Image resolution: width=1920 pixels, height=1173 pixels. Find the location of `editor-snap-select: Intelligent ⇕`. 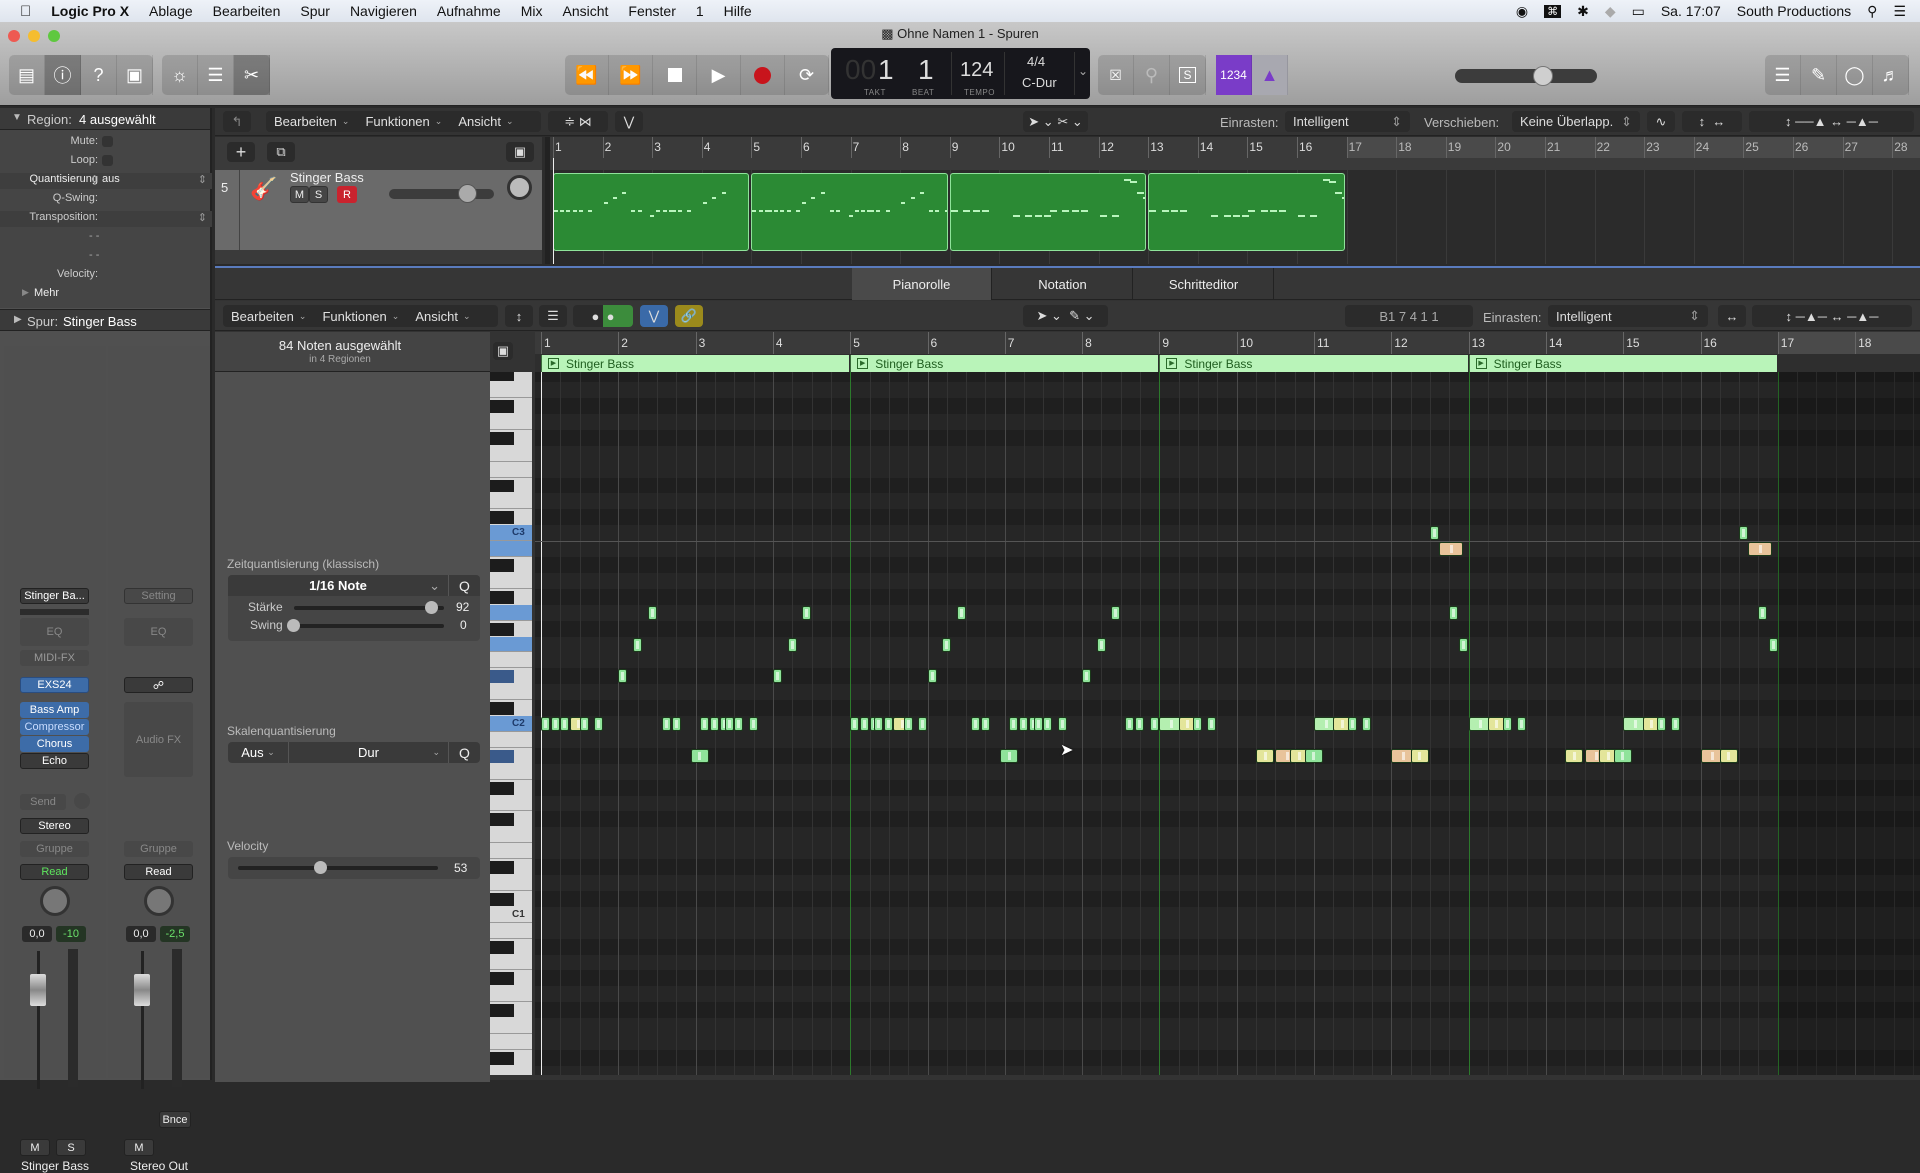

editor-snap-select: Intelligent ⇕ is located at coordinates (1628, 316).